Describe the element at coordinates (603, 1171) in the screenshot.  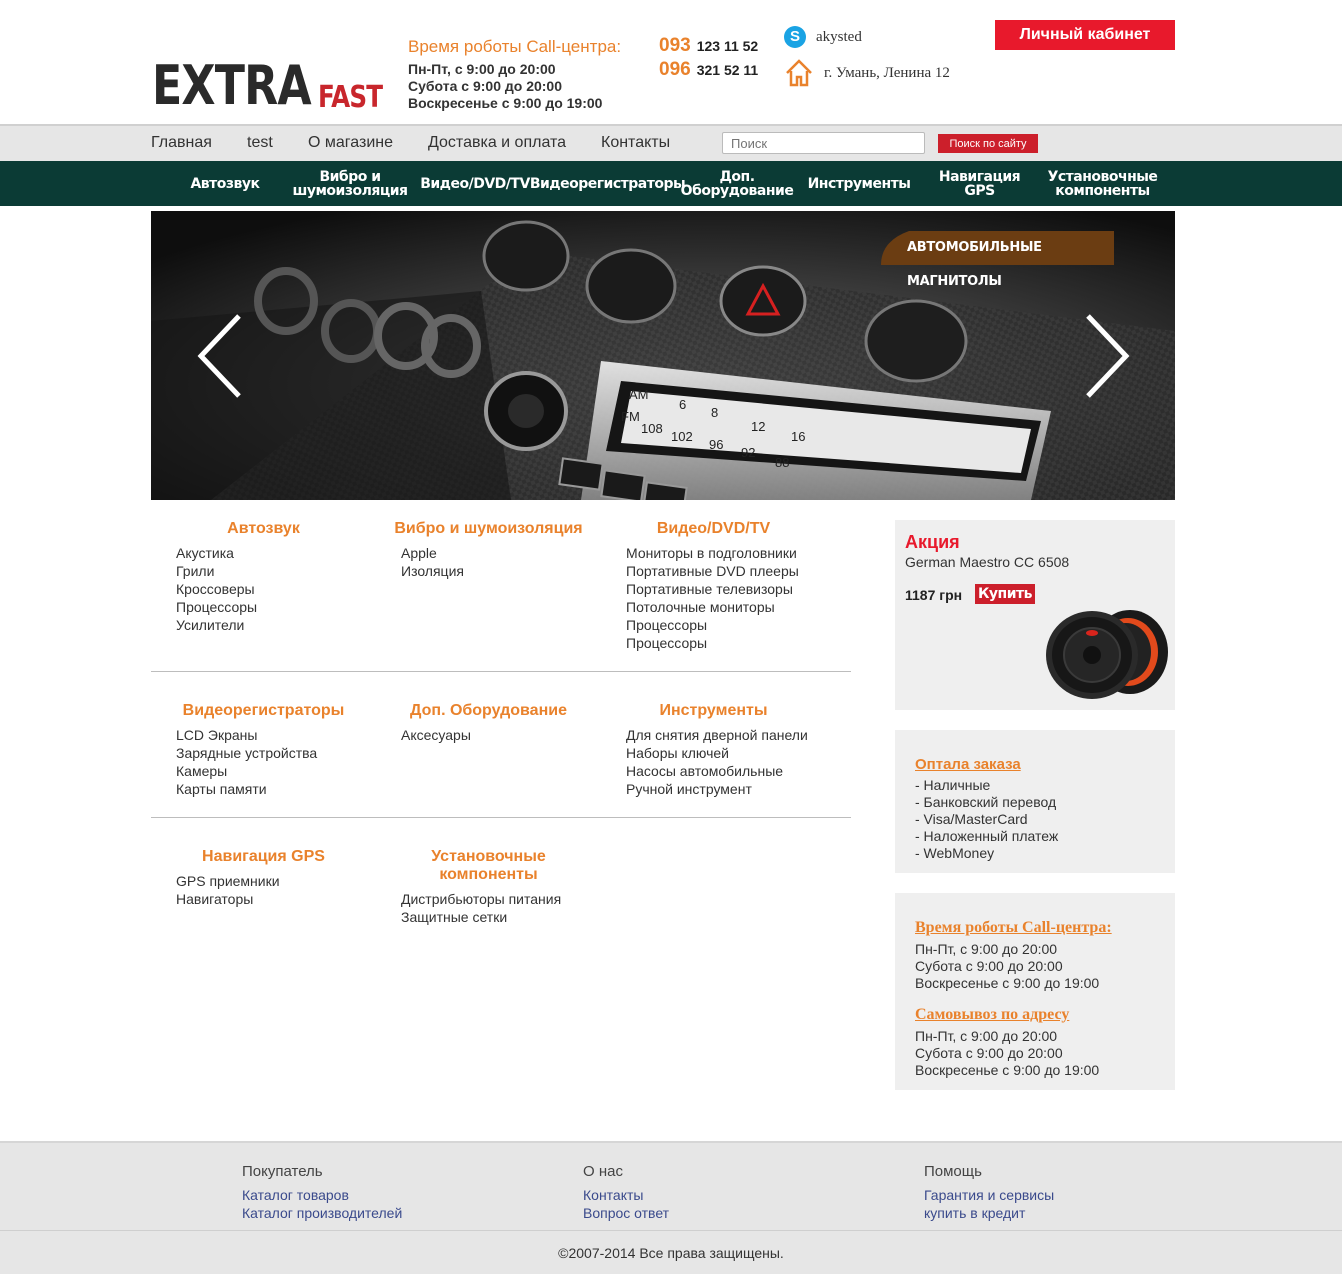
I see `footer-heading: О нас` at that location.